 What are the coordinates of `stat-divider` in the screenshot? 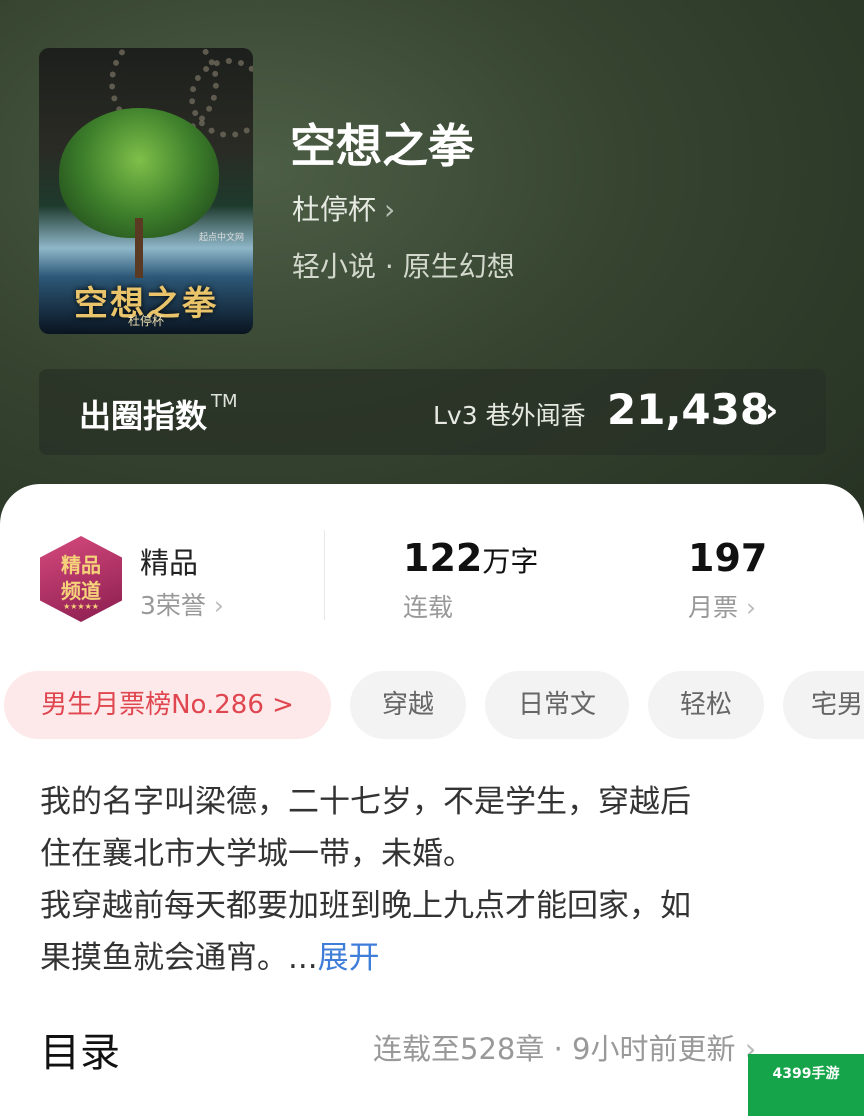 It's located at (324, 575).